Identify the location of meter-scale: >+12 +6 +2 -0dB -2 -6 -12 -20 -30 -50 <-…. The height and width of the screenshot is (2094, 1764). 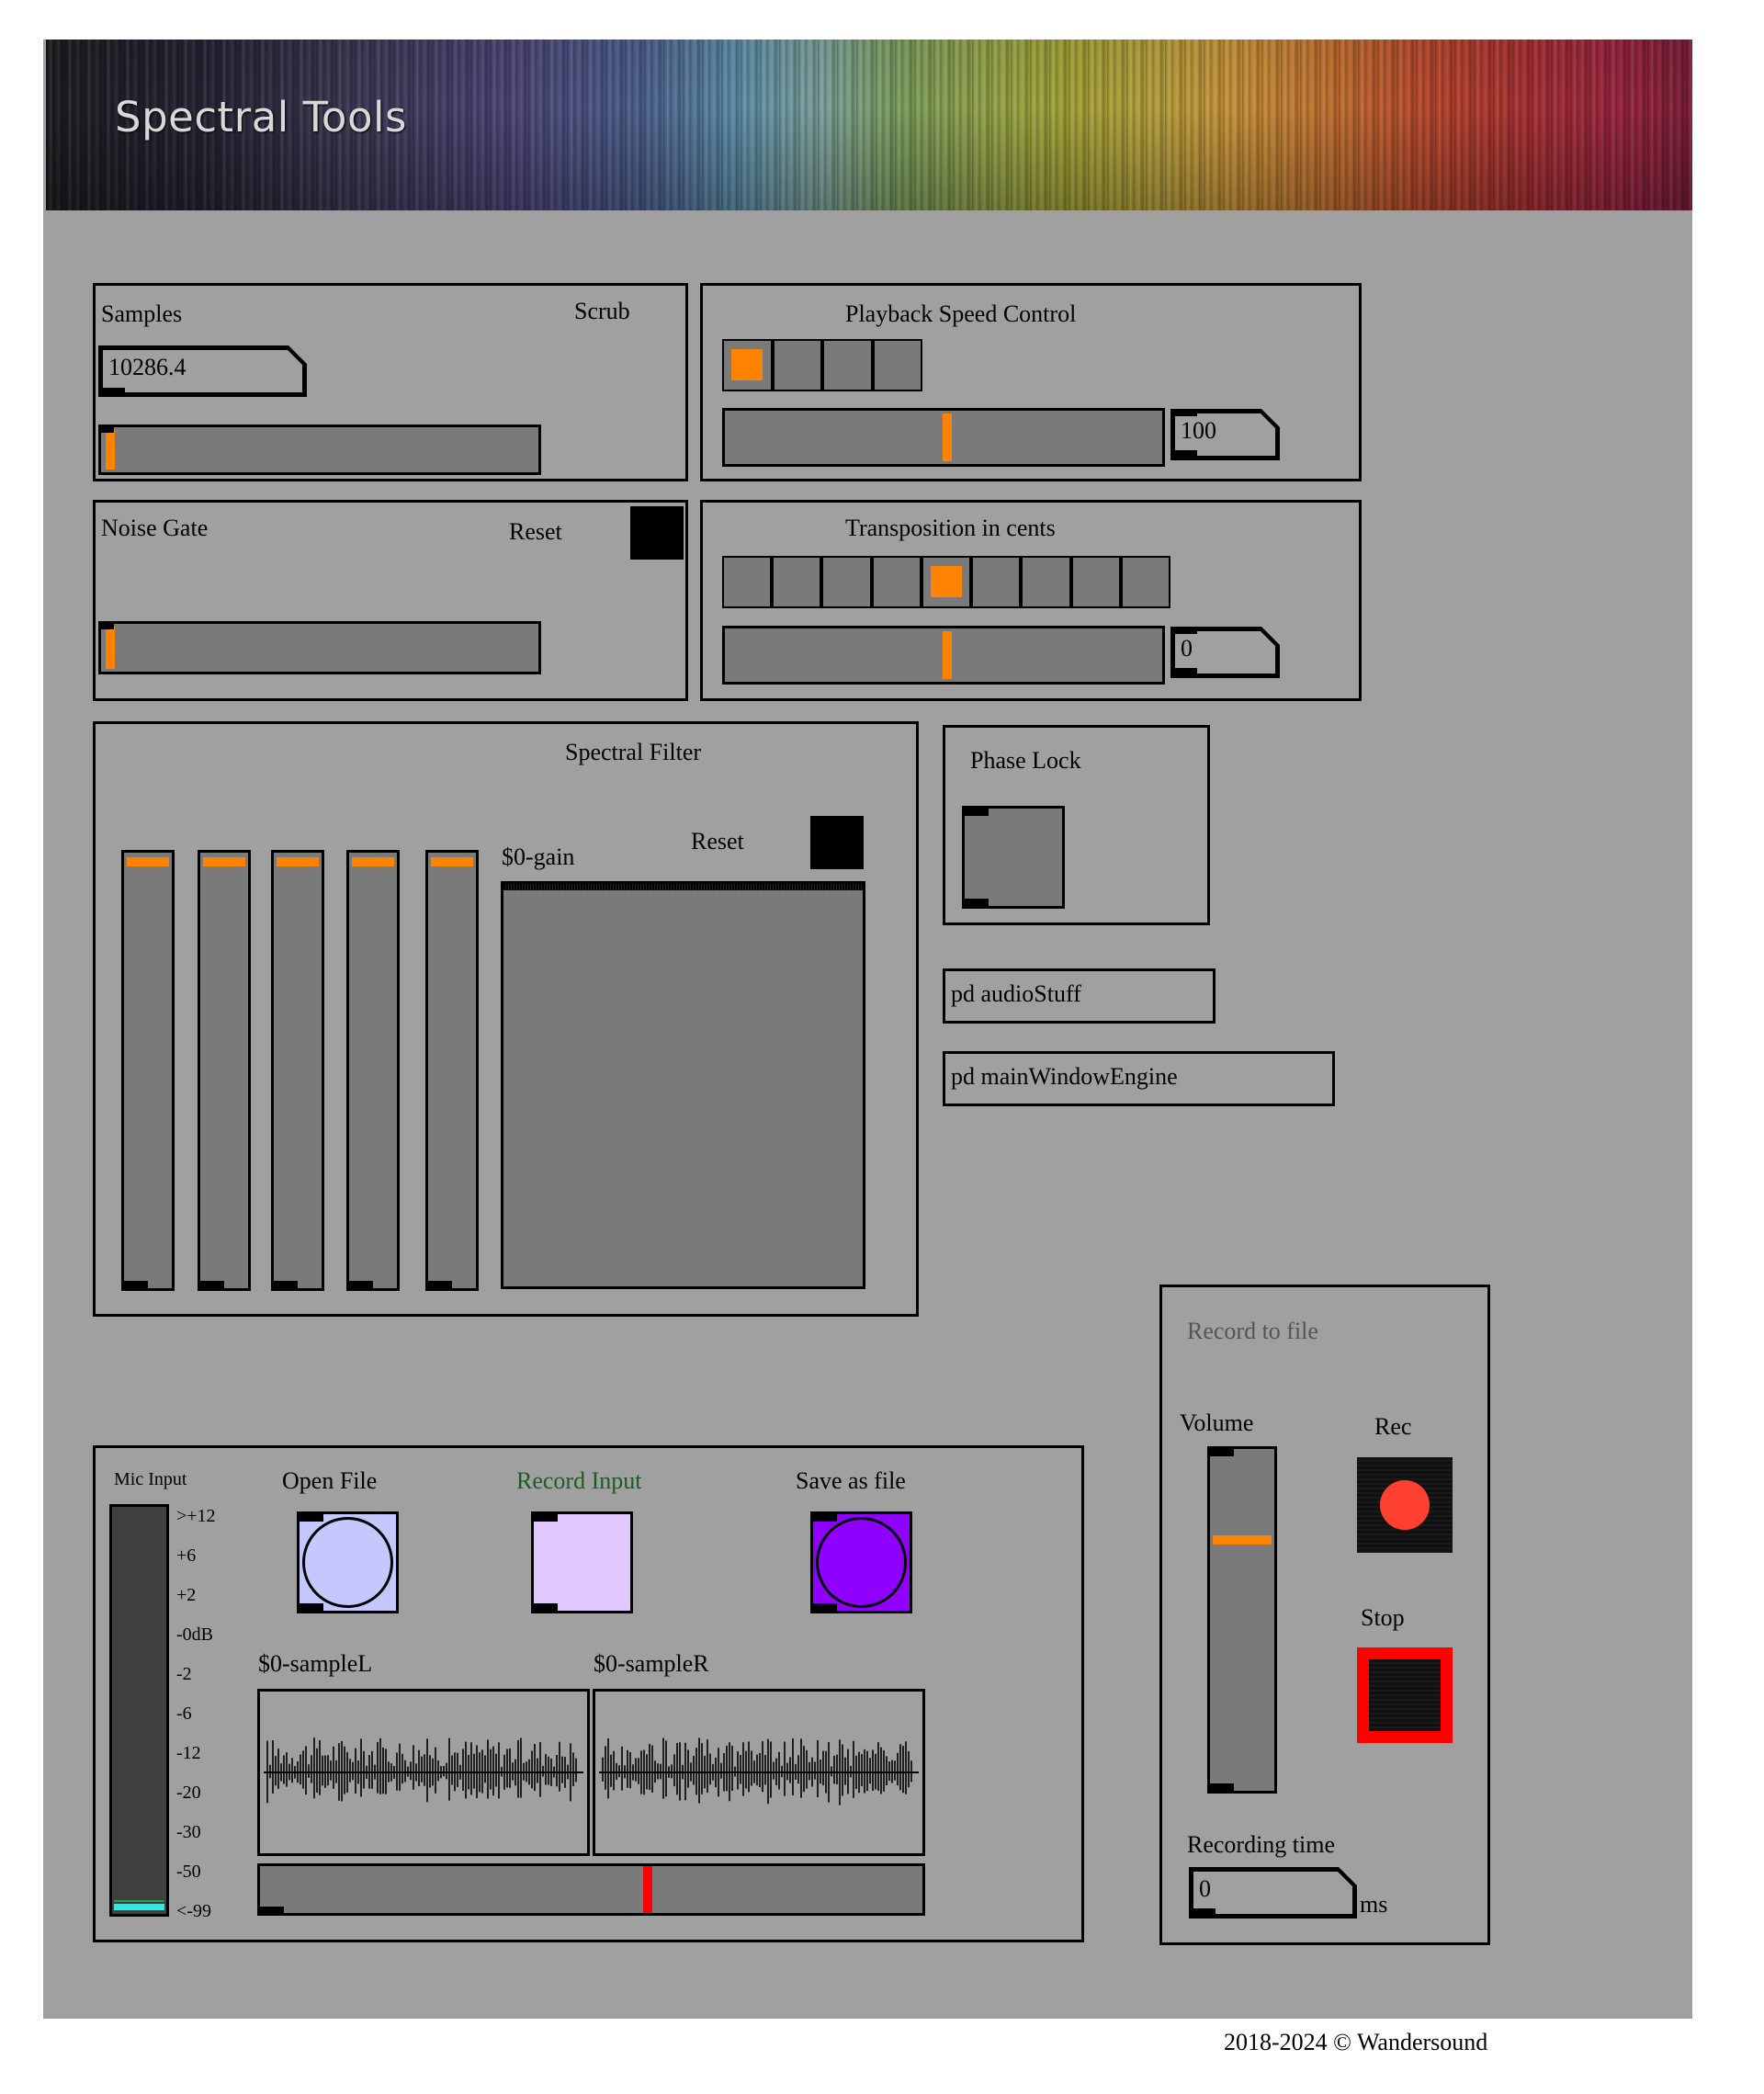
(208, 1714).